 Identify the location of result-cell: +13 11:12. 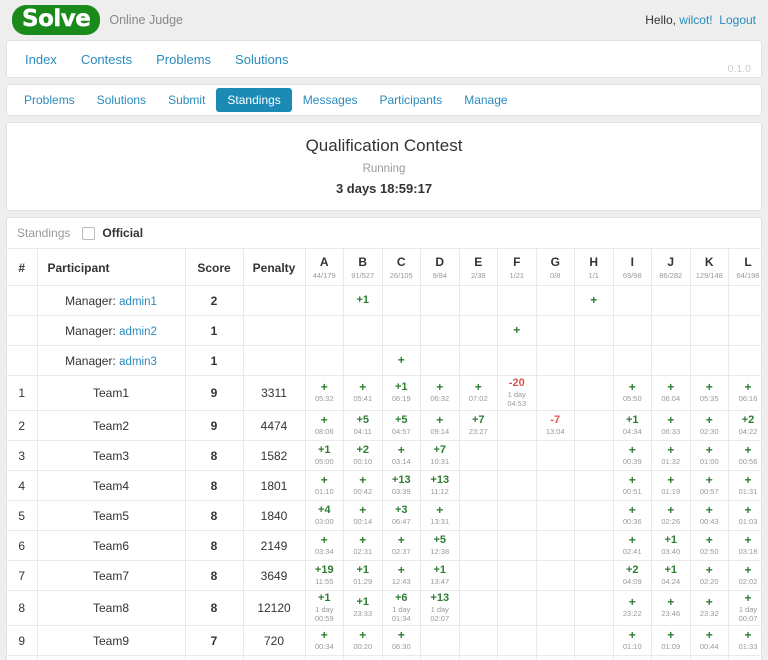
(439, 485).